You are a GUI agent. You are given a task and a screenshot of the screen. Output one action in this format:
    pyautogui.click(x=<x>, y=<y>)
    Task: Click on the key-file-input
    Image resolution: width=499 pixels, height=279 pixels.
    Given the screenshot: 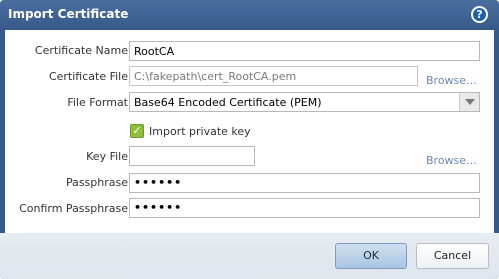 What is the action you would take?
    pyautogui.click(x=192, y=156)
    